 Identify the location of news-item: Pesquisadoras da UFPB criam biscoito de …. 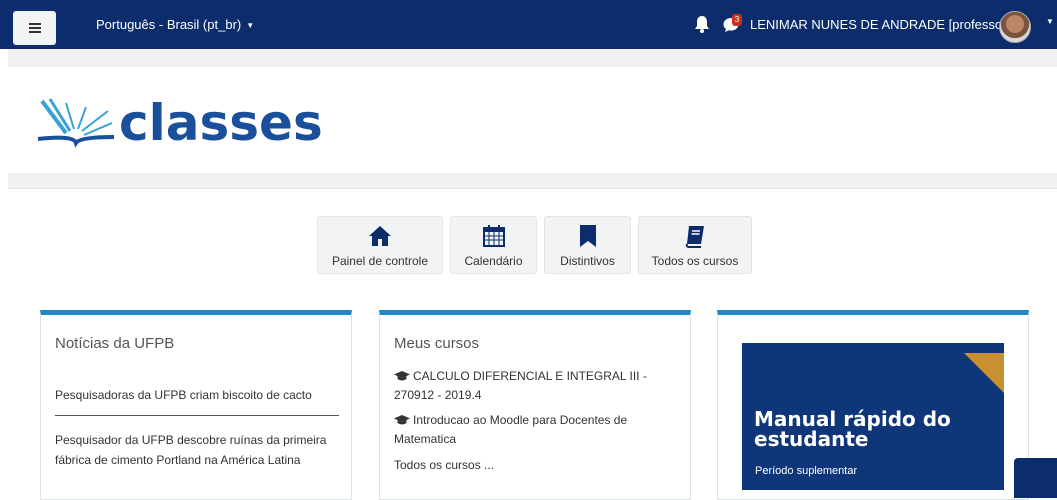
(197, 395).